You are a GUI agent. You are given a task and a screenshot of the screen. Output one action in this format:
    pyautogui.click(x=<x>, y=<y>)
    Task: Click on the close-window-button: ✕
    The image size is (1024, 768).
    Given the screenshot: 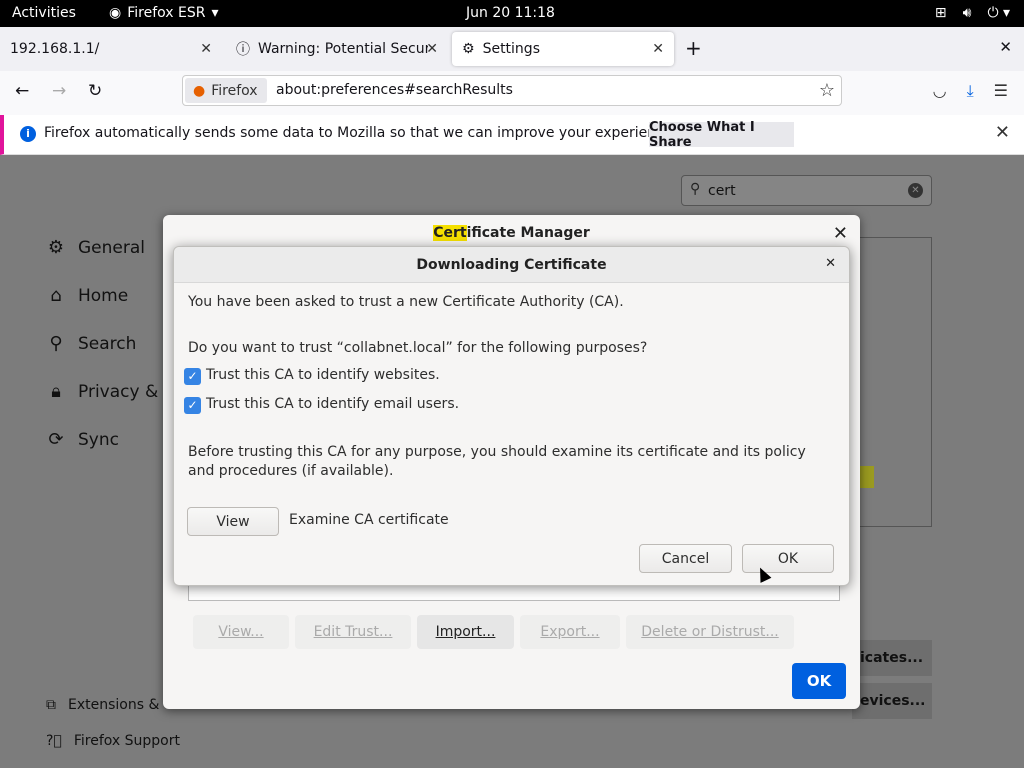 What is the action you would take?
    pyautogui.click(x=1005, y=47)
    